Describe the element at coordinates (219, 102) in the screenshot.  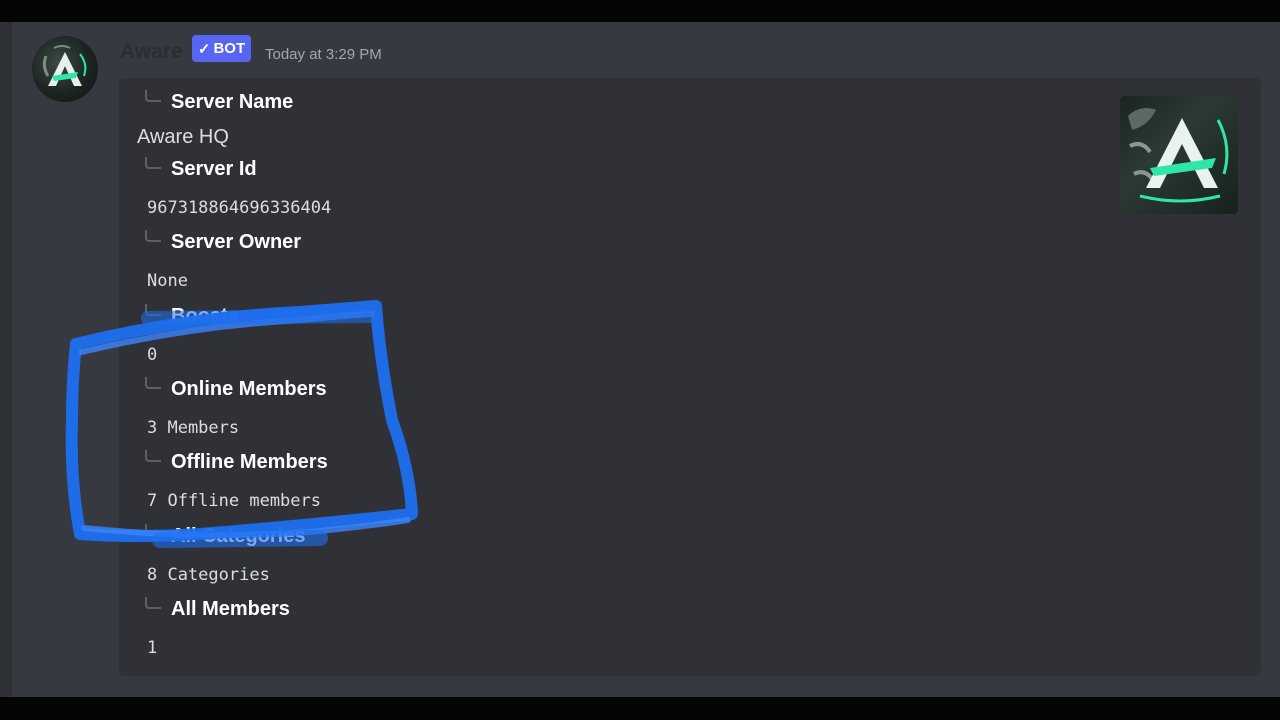
I see `field-name-server-name: Server Name` at that location.